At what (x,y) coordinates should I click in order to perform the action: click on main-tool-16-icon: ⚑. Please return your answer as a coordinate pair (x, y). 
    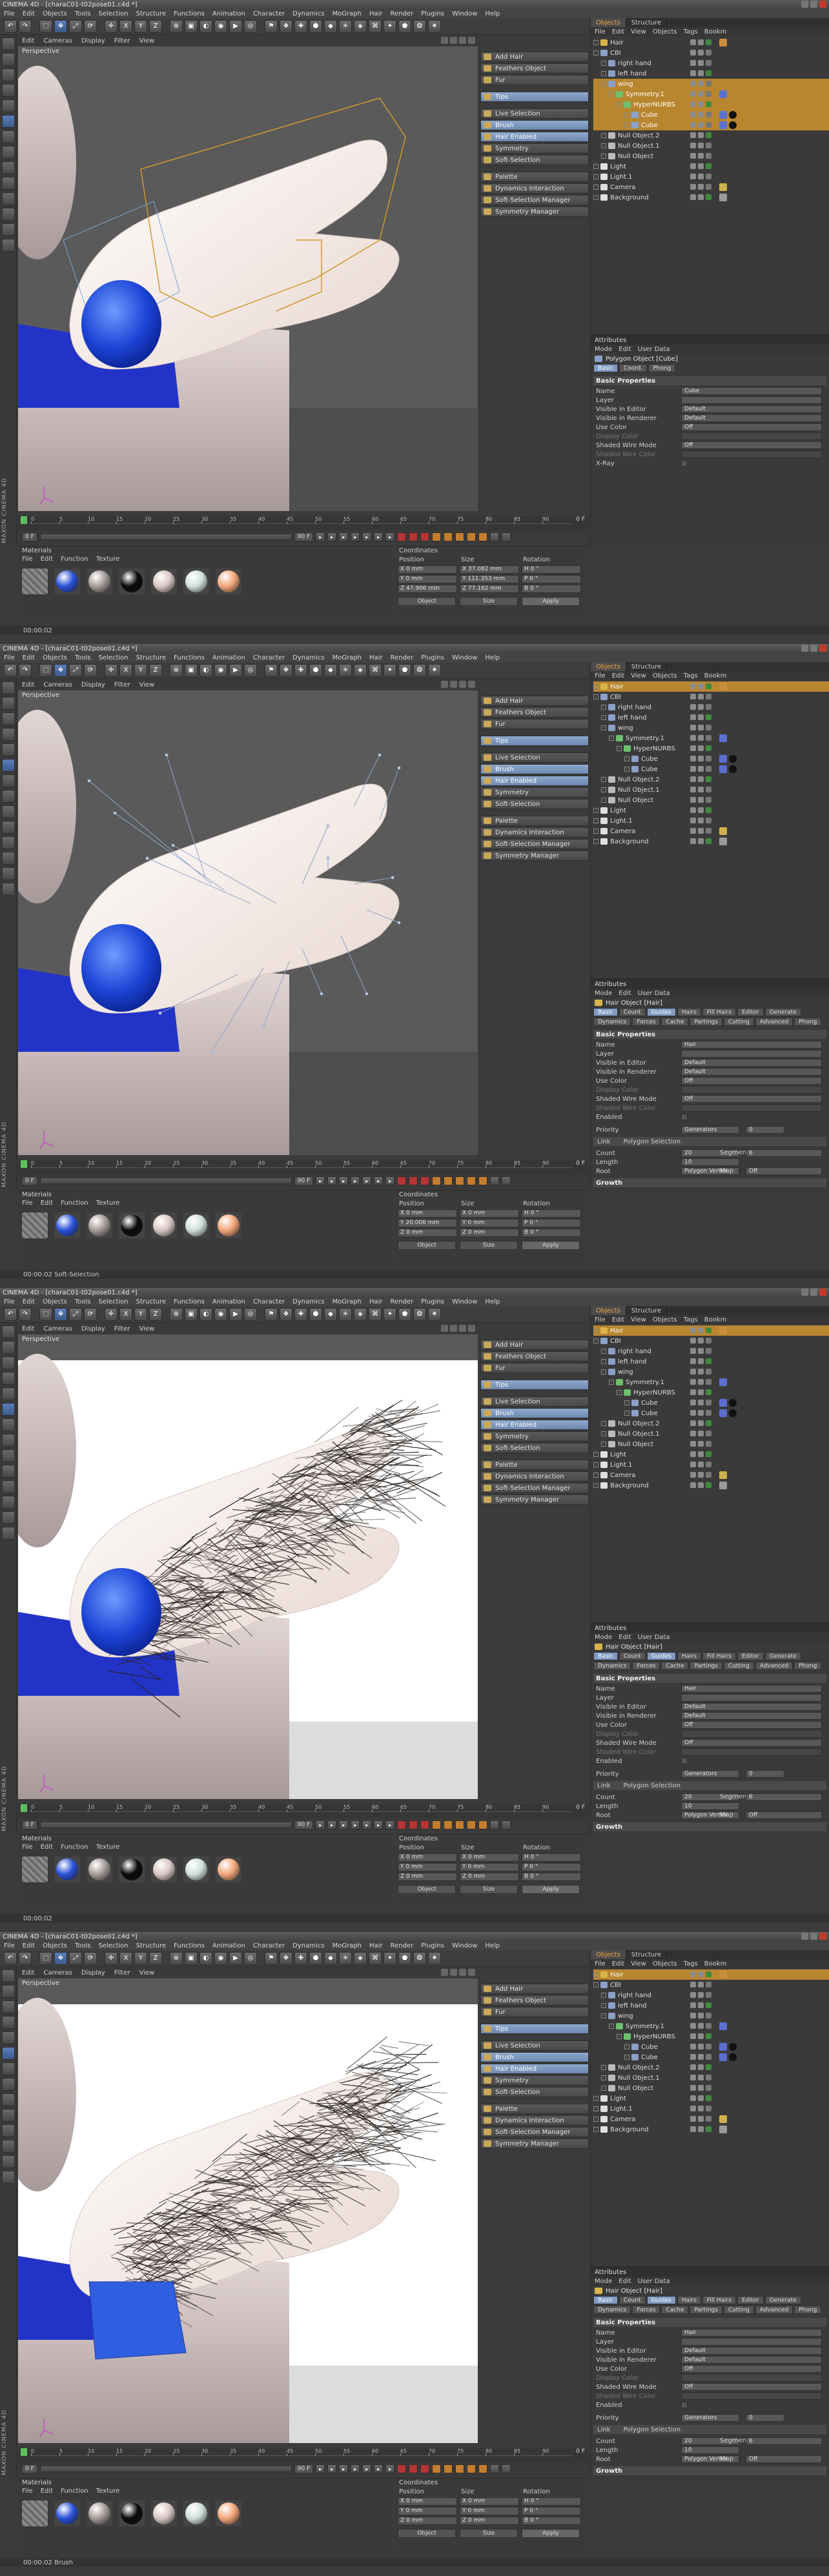
    Looking at the image, I should click on (271, 1314).